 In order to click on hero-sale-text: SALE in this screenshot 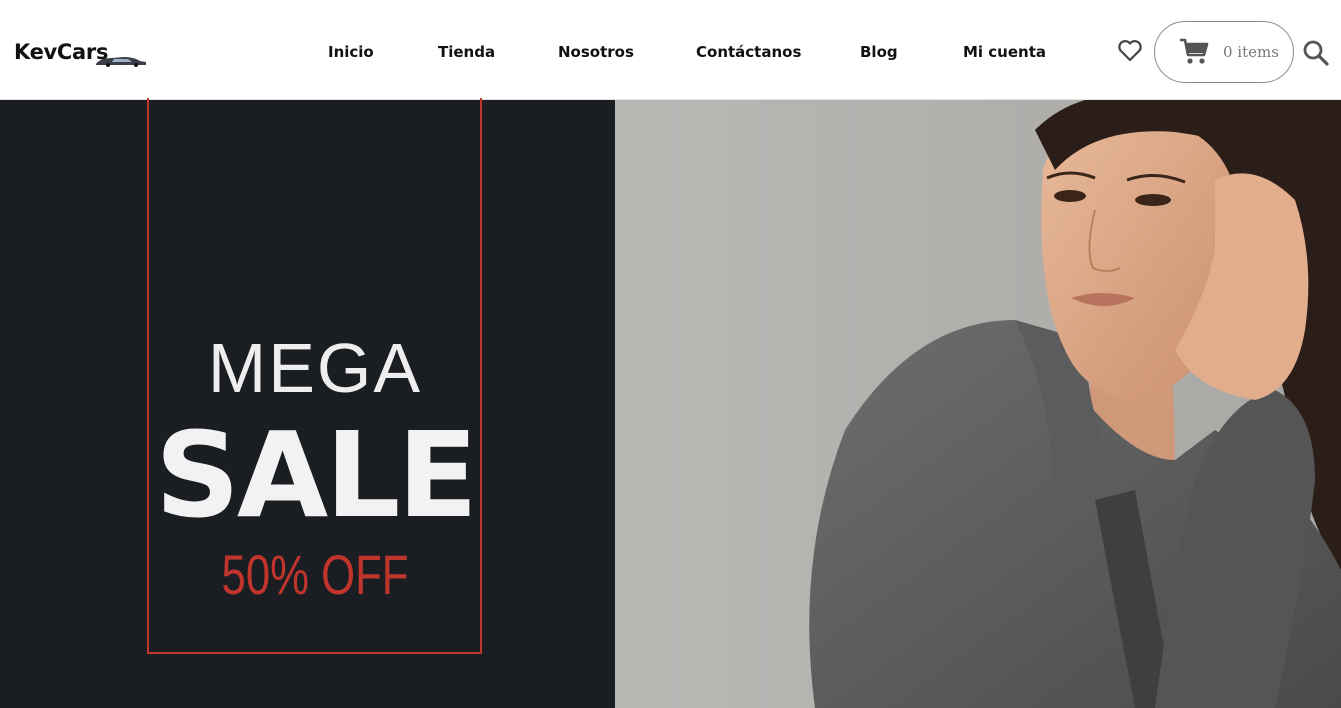, I will do `click(316, 475)`.